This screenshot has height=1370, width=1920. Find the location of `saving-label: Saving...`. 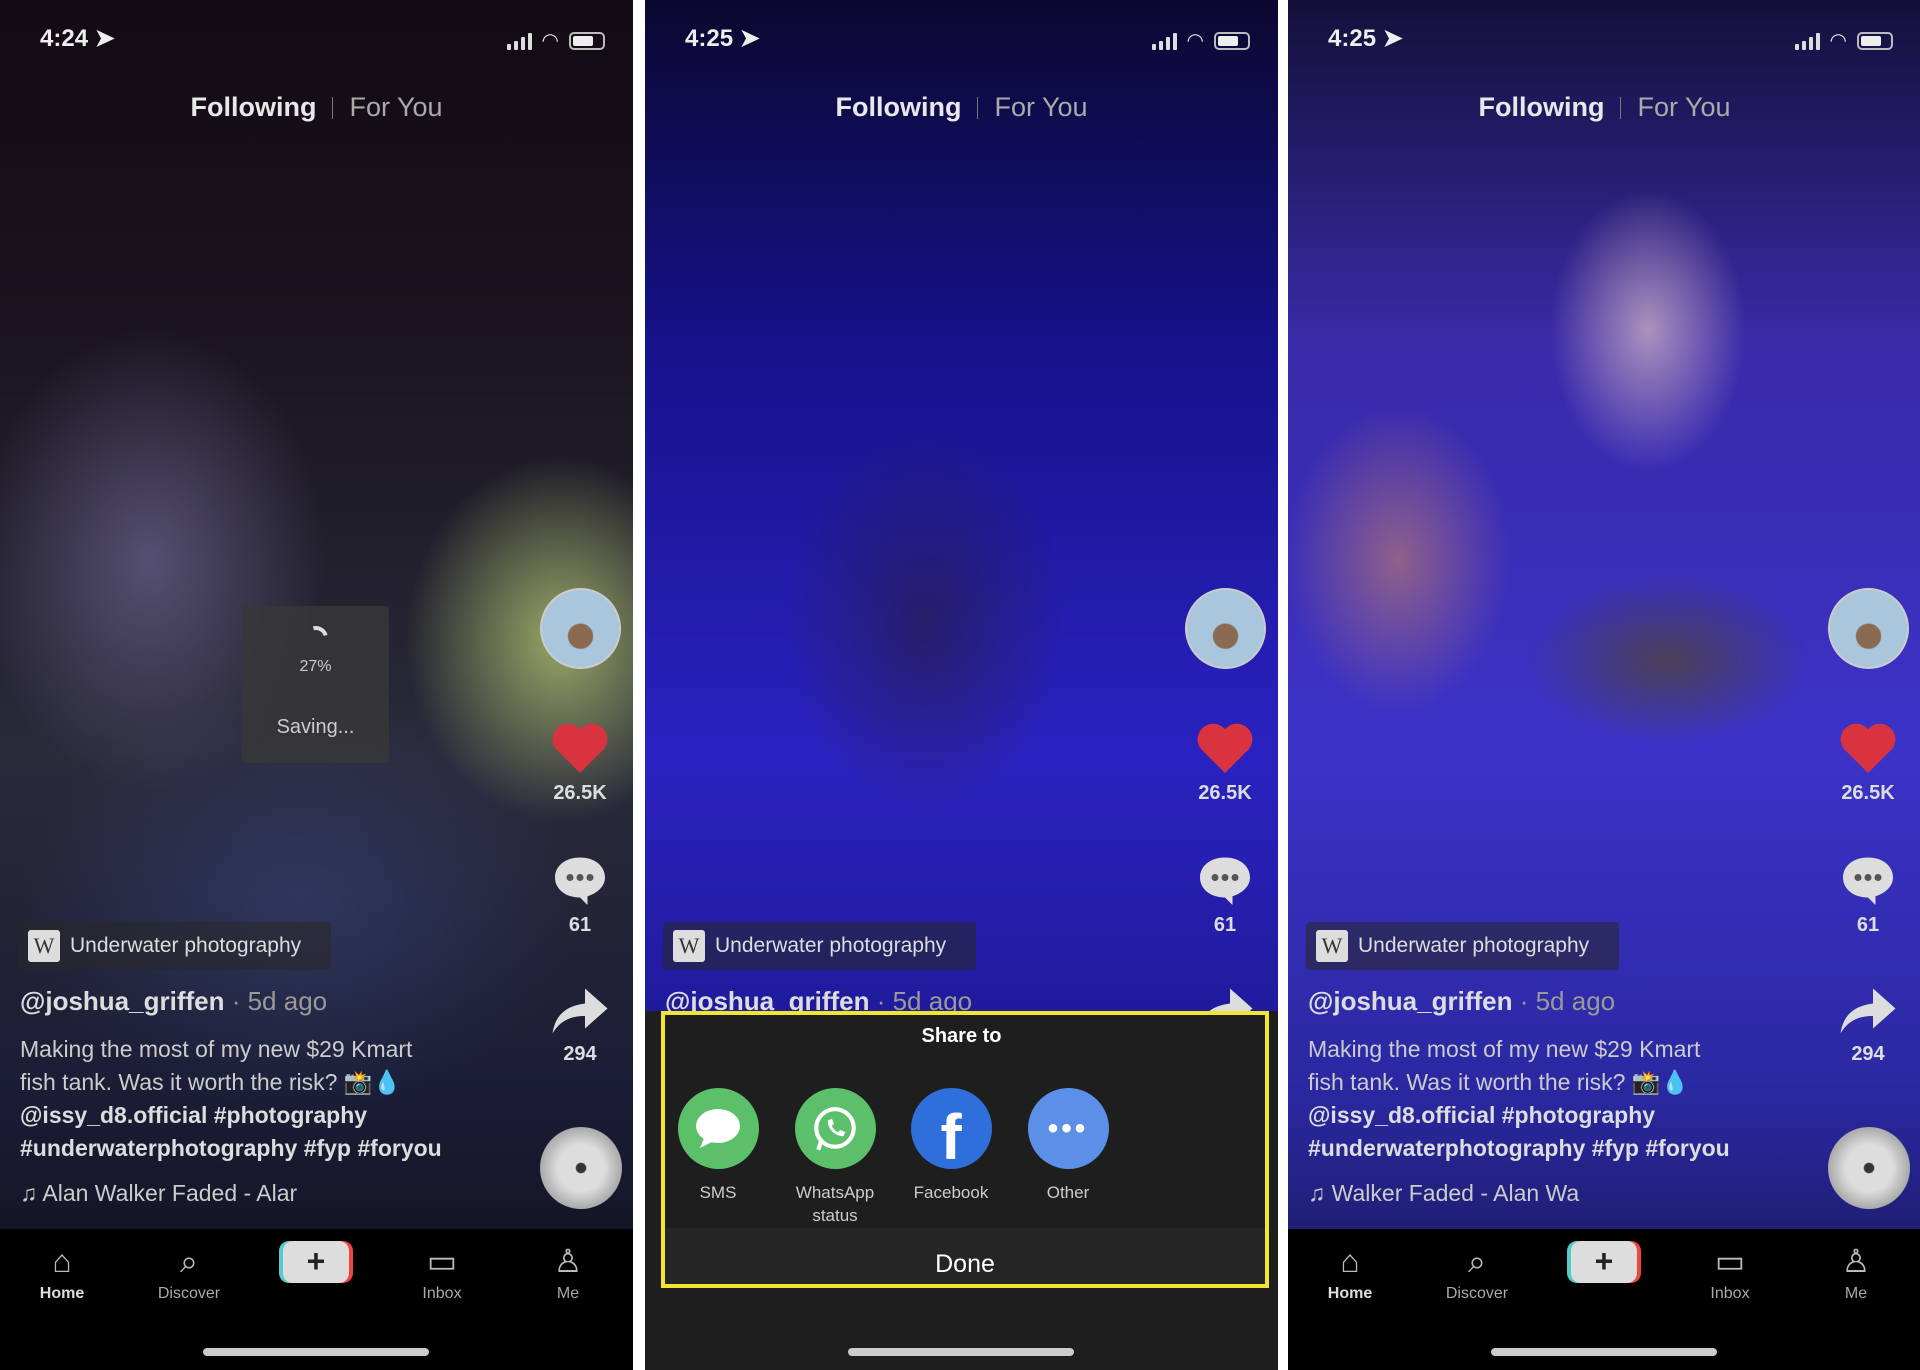

saving-label: Saving... is located at coordinates (315, 727).